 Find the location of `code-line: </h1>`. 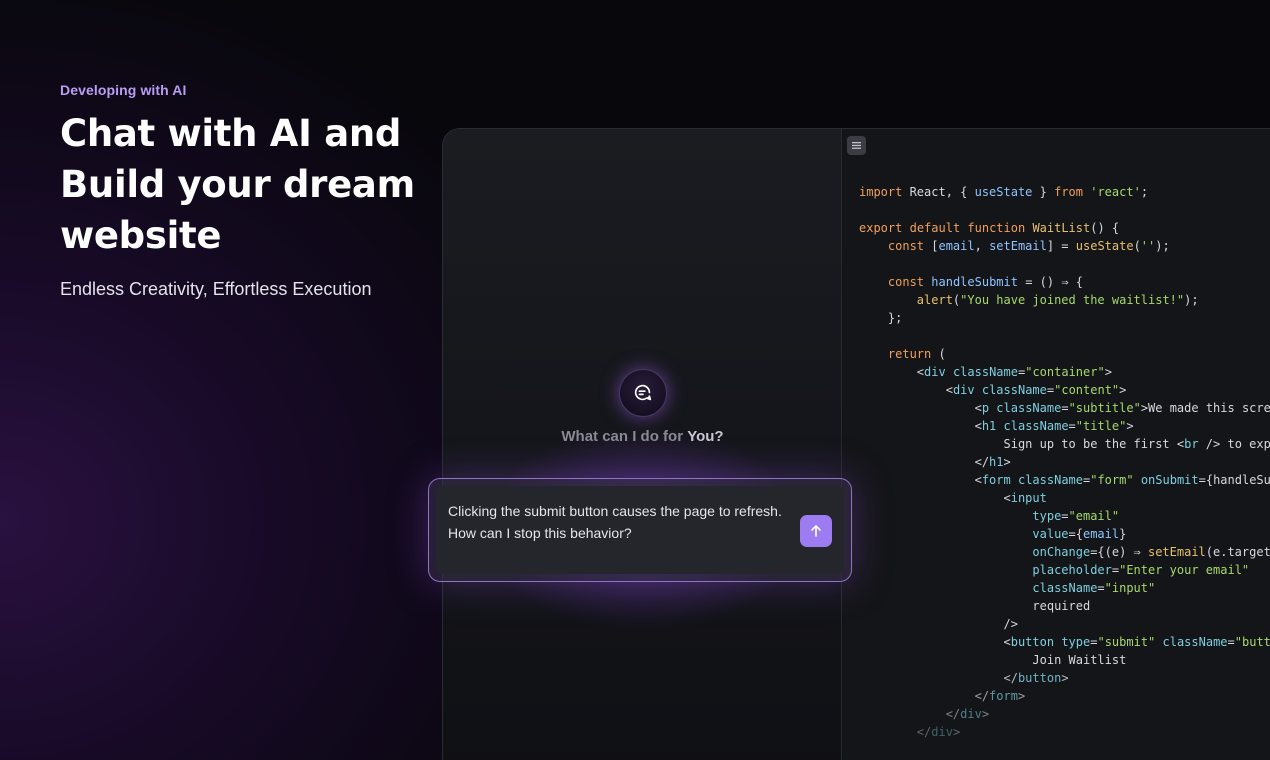

code-line: </h1> is located at coordinates (992, 462).